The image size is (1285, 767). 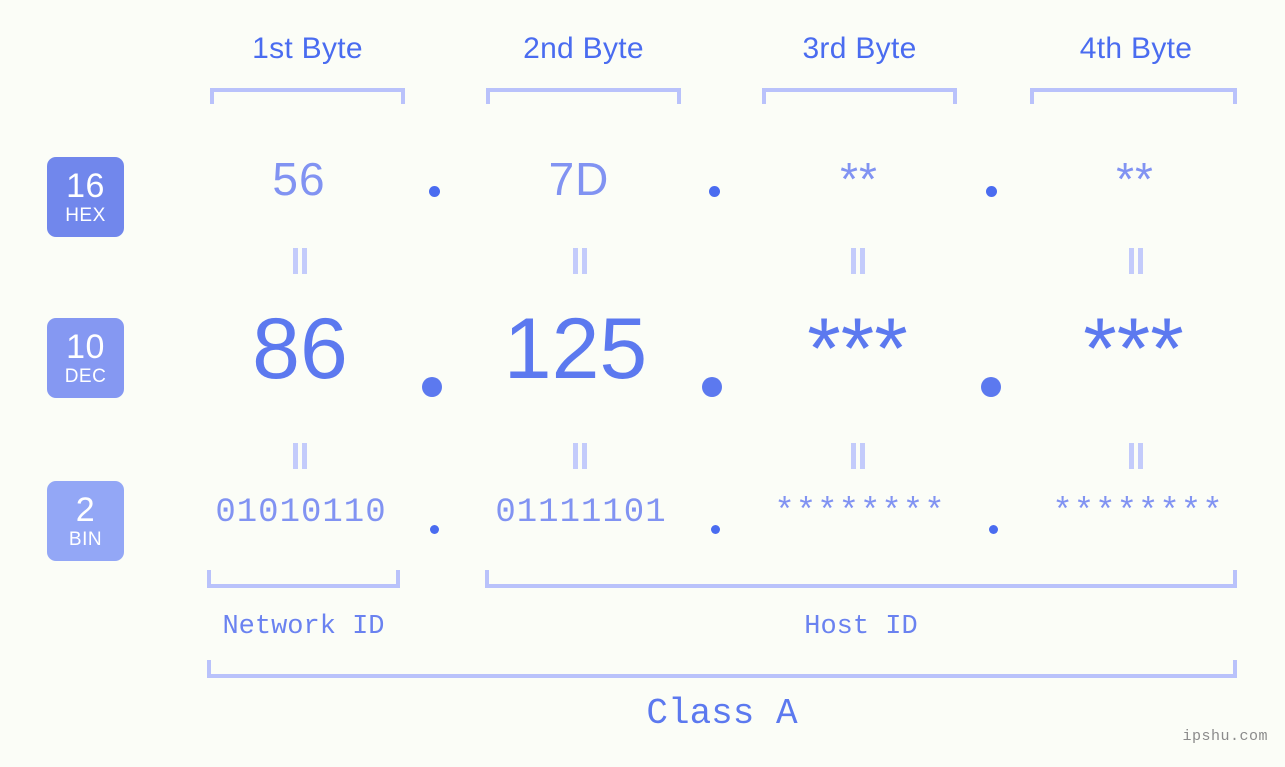 What do you see at coordinates (722, 669) in the screenshot?
I see `class-bracket` at bounding box center [722, 669].